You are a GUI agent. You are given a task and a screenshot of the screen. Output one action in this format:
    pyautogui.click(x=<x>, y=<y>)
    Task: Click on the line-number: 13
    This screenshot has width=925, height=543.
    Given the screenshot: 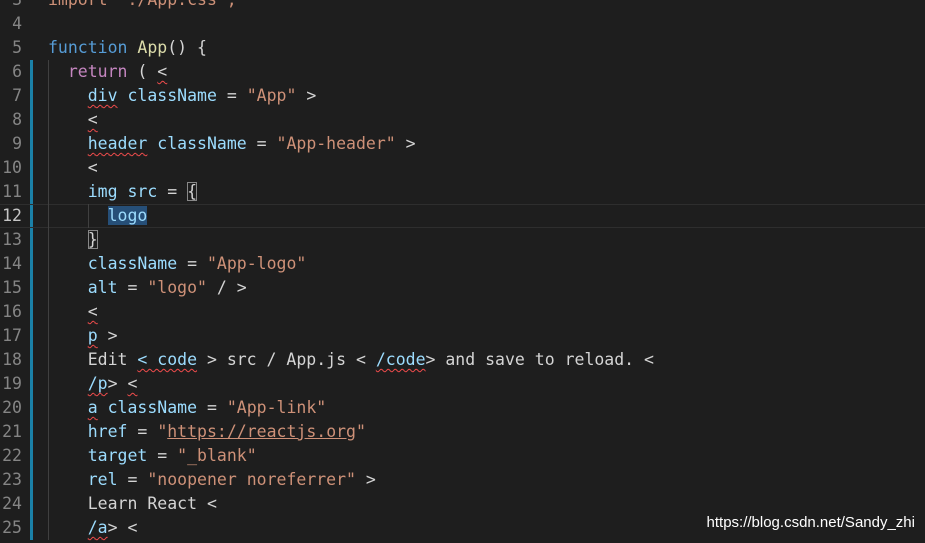 What is the action you would take?
    pyautogui.click(x=12, y=239)
    